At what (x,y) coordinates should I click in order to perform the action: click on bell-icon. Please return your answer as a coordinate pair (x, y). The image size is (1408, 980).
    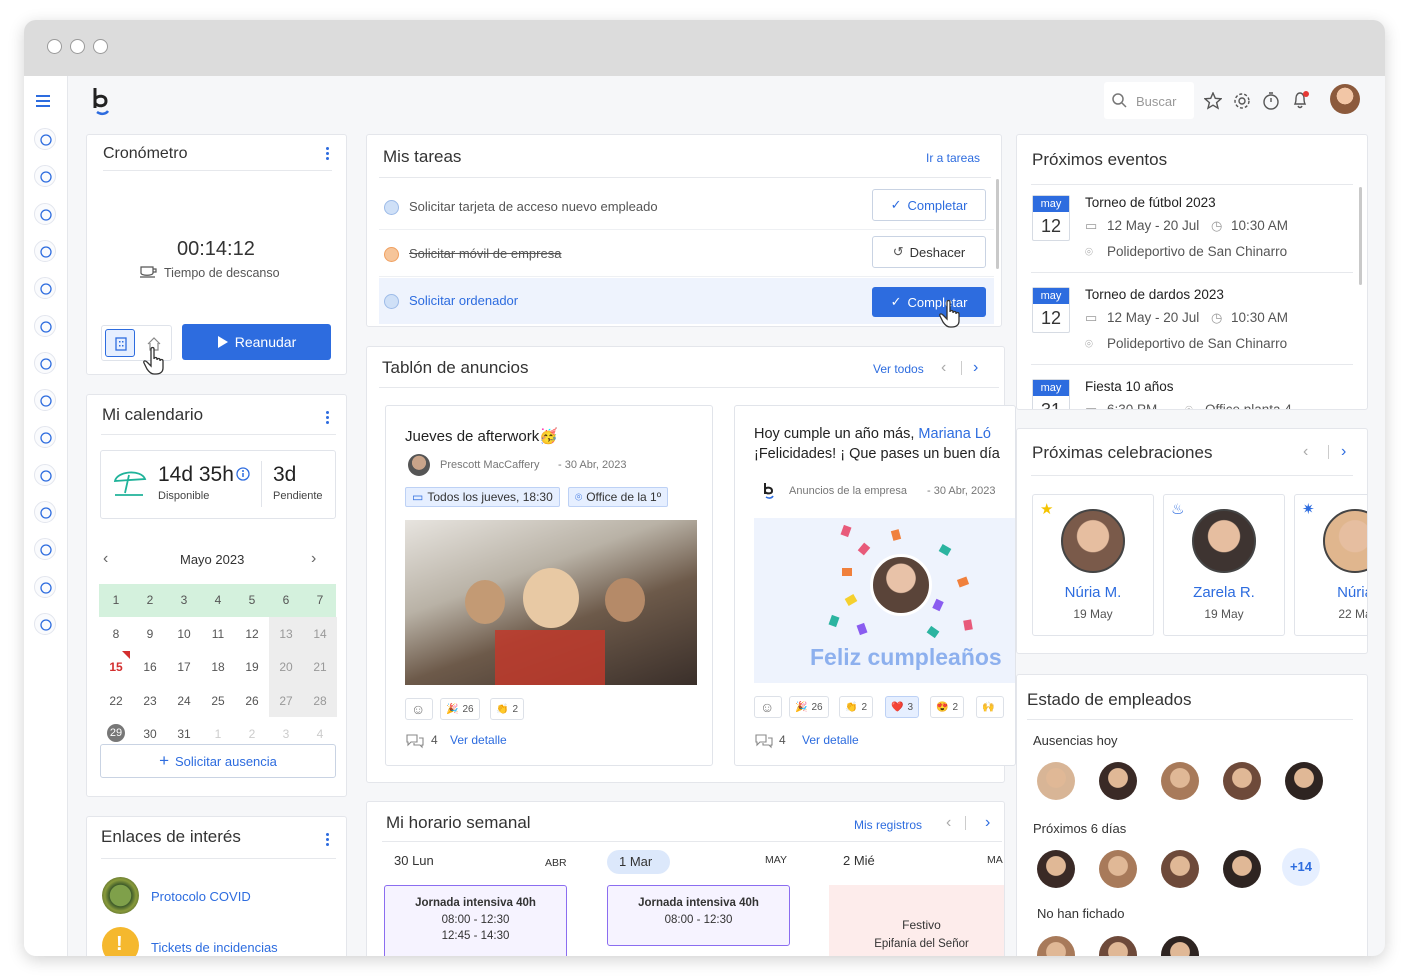
    Looking at the image, I should click on (1301, 100).